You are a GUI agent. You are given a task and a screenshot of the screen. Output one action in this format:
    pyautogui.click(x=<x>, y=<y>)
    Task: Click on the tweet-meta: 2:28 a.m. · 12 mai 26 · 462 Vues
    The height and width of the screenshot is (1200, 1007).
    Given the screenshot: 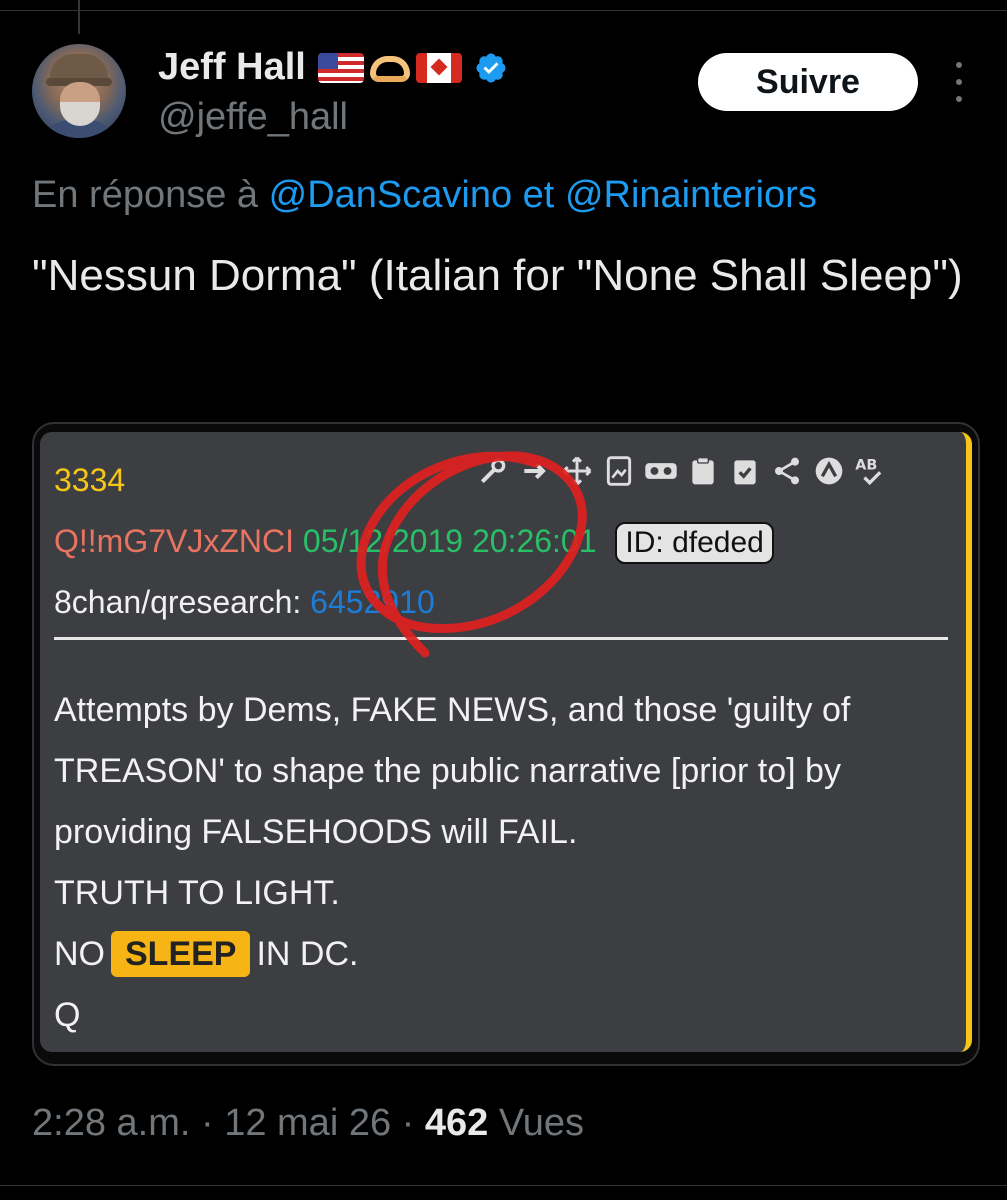 What is the action you would take?
    pyautogui.click(x=308, y=1123)
    